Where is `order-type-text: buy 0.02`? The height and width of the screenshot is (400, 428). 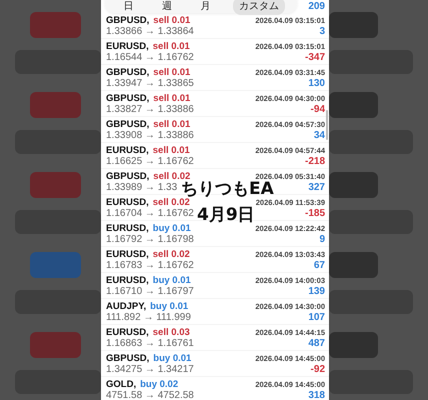
order-type-text: buy 0.02 is located at coordinates (159, 384).